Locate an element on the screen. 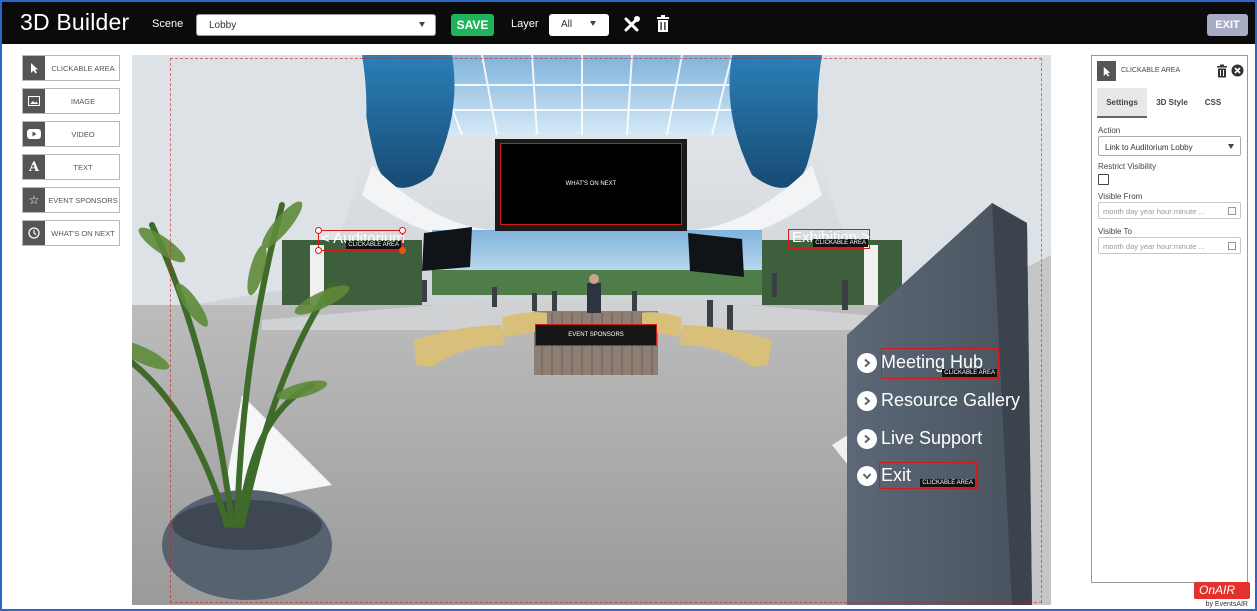  menu-item-label: Live Support is located at coordinates (932, 438).